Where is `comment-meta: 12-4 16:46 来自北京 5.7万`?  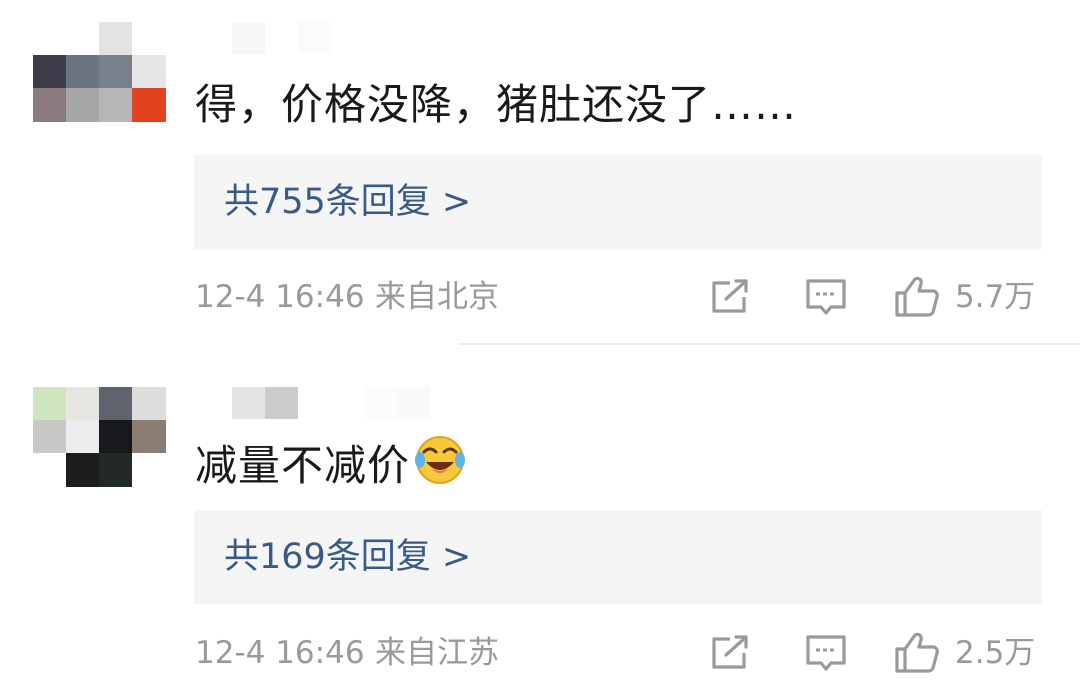
comment-meta: 12-4 16:46 来自北京 5.7万 is located at coordinates (540, 297).